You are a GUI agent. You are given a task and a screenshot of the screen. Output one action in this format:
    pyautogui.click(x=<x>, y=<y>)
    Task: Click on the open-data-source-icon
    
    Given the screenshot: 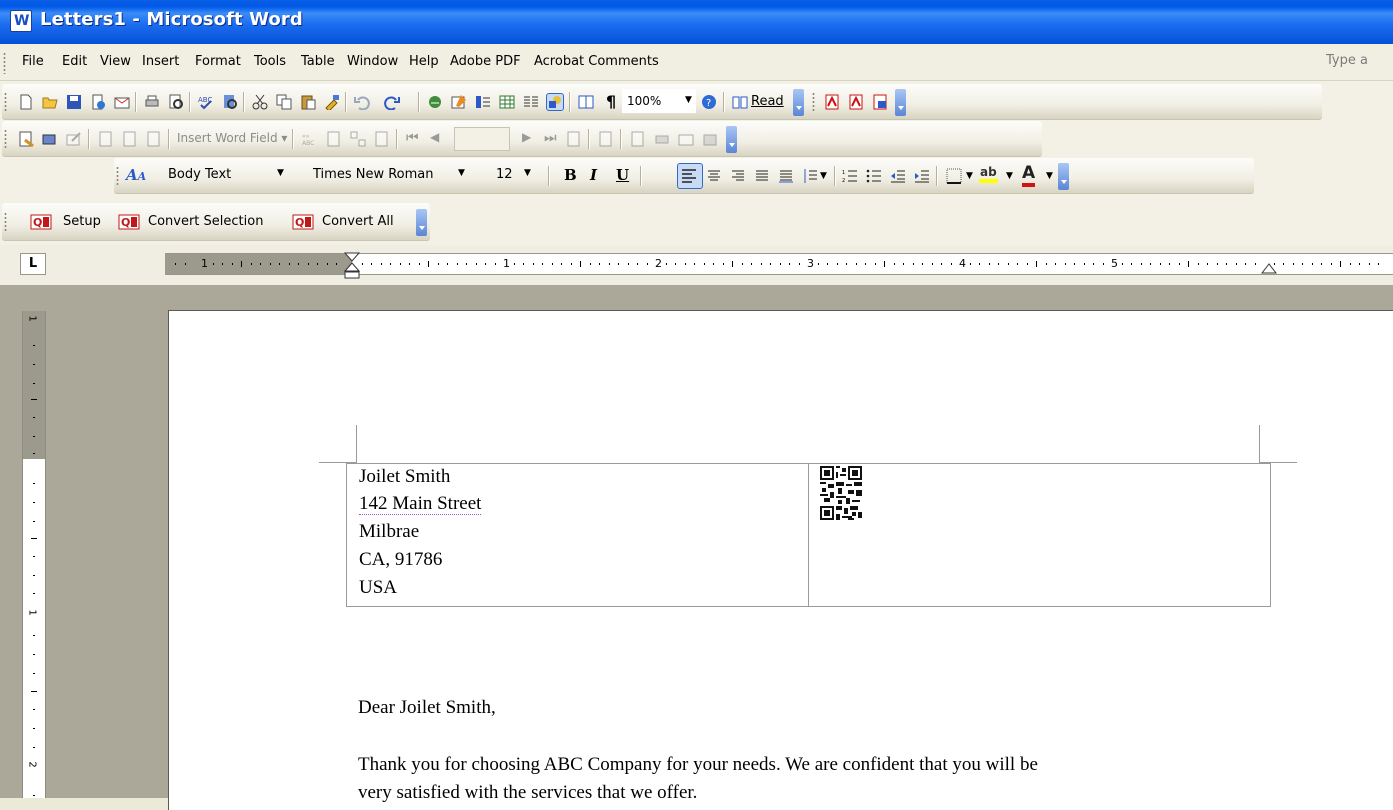 What is the action you would take?
    pyautogui.click(x=50, y=139)
    